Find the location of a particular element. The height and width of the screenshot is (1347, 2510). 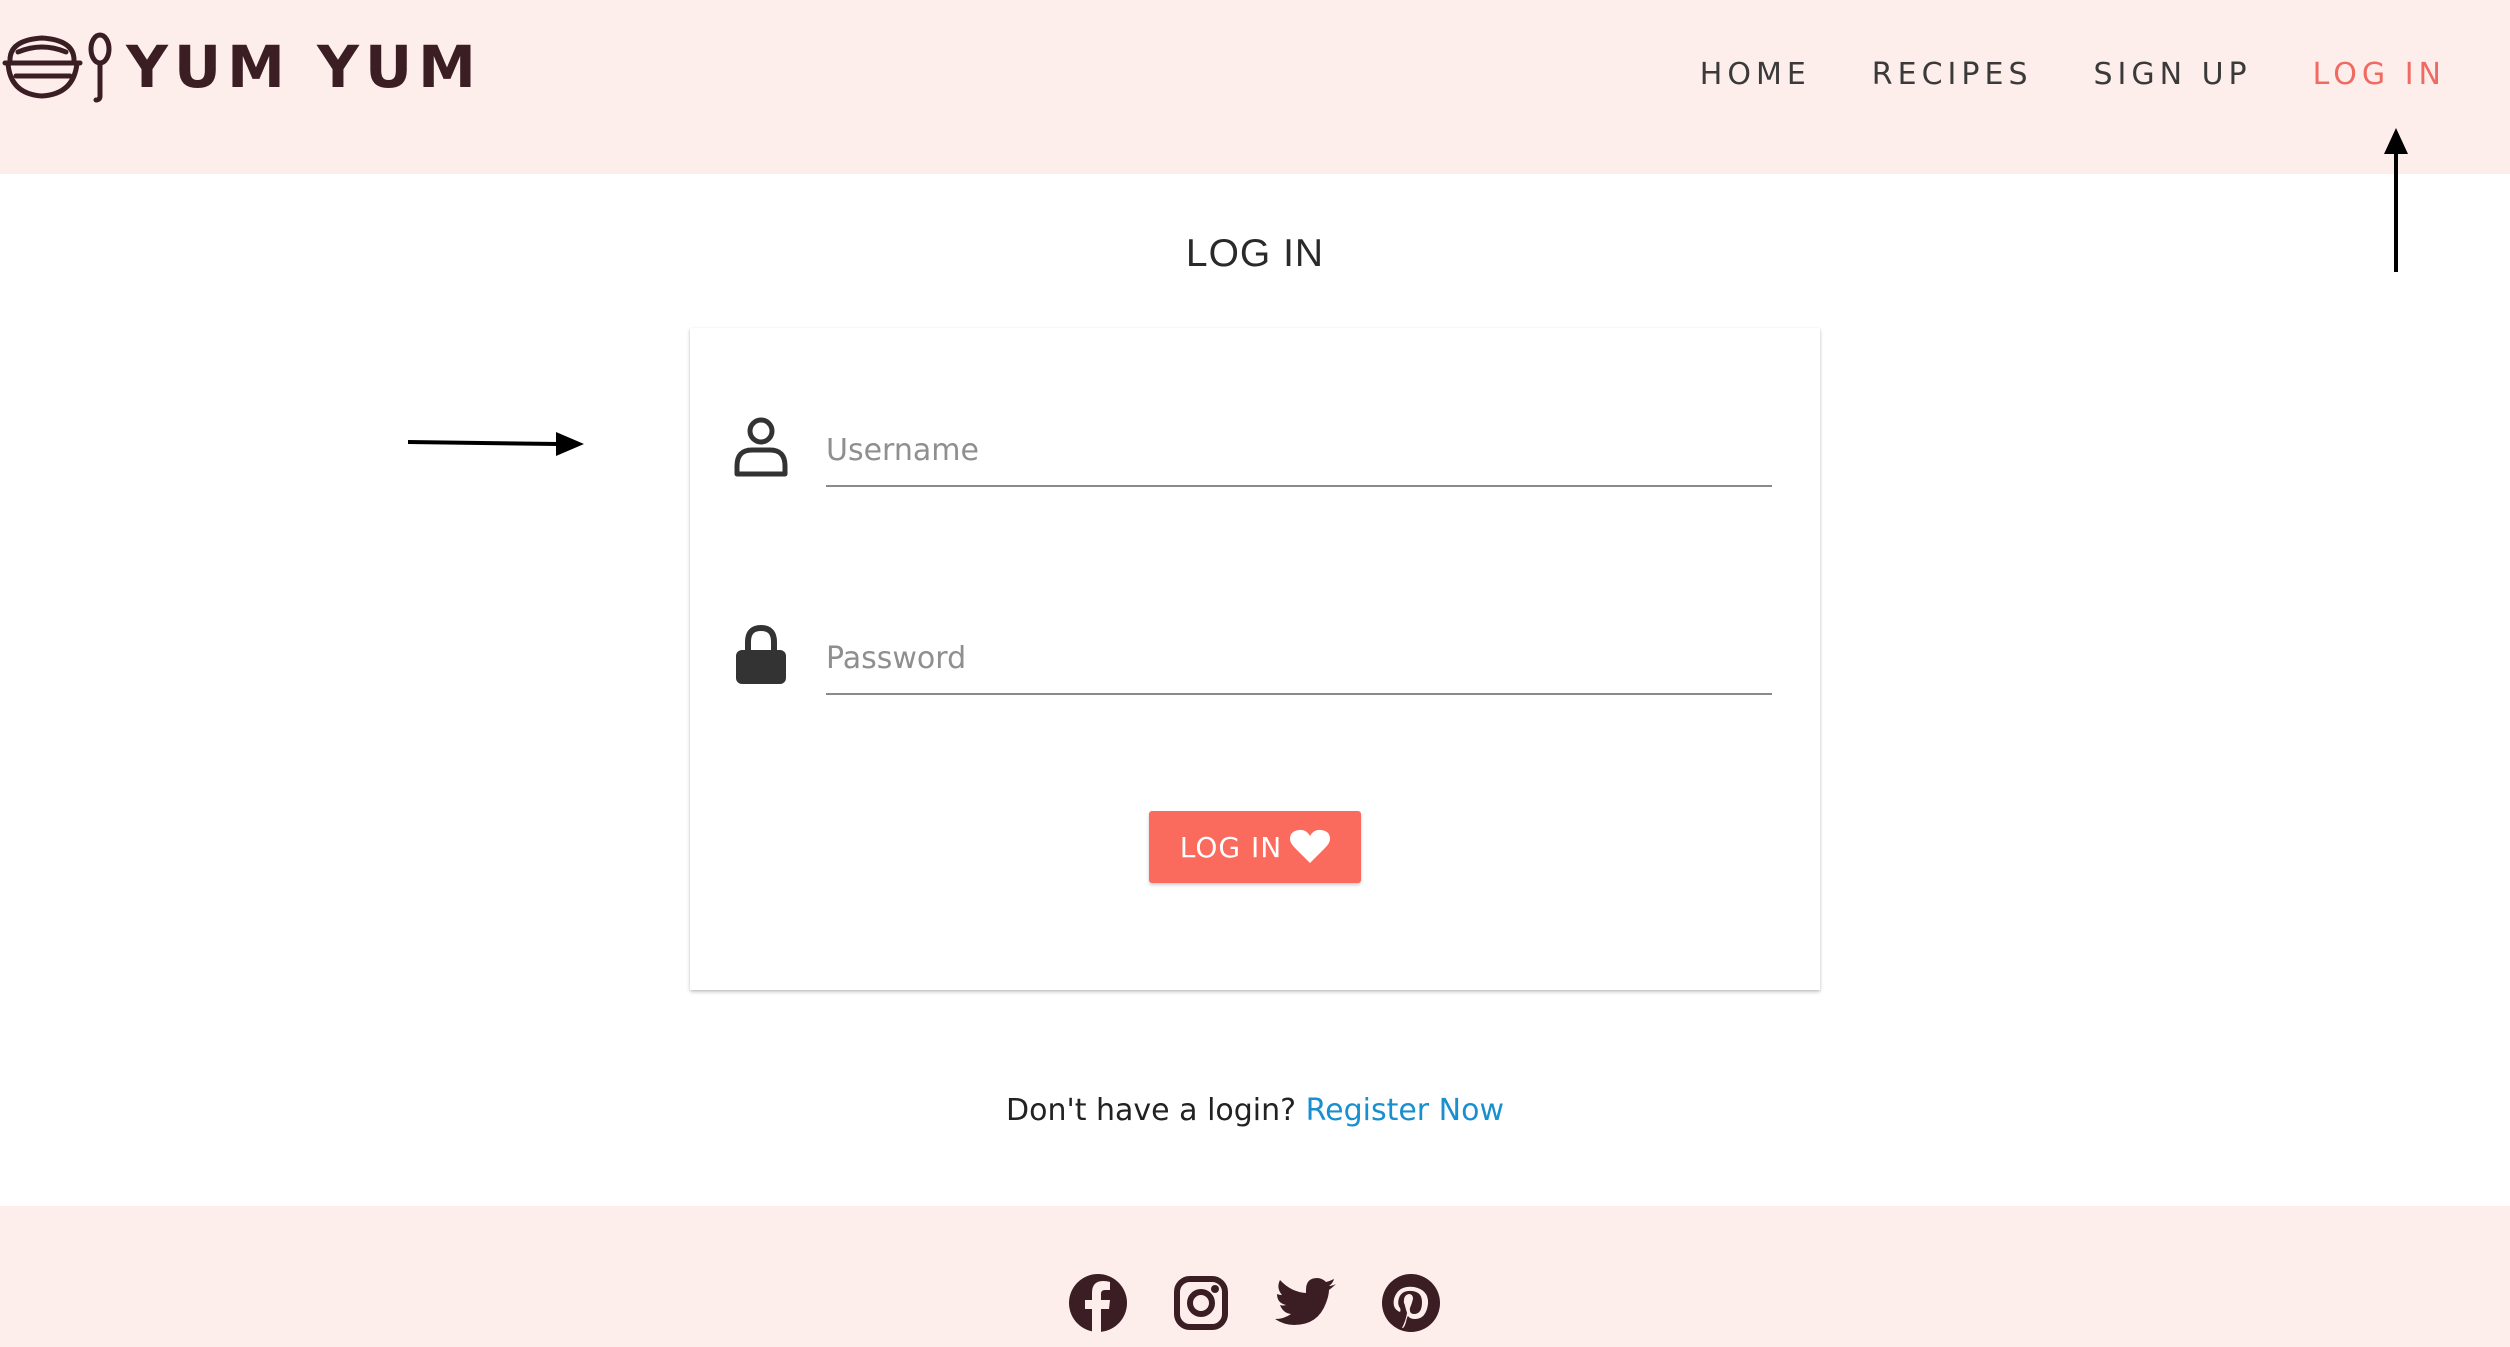

nav-home: HOME is located at coordinates (1755, 74).